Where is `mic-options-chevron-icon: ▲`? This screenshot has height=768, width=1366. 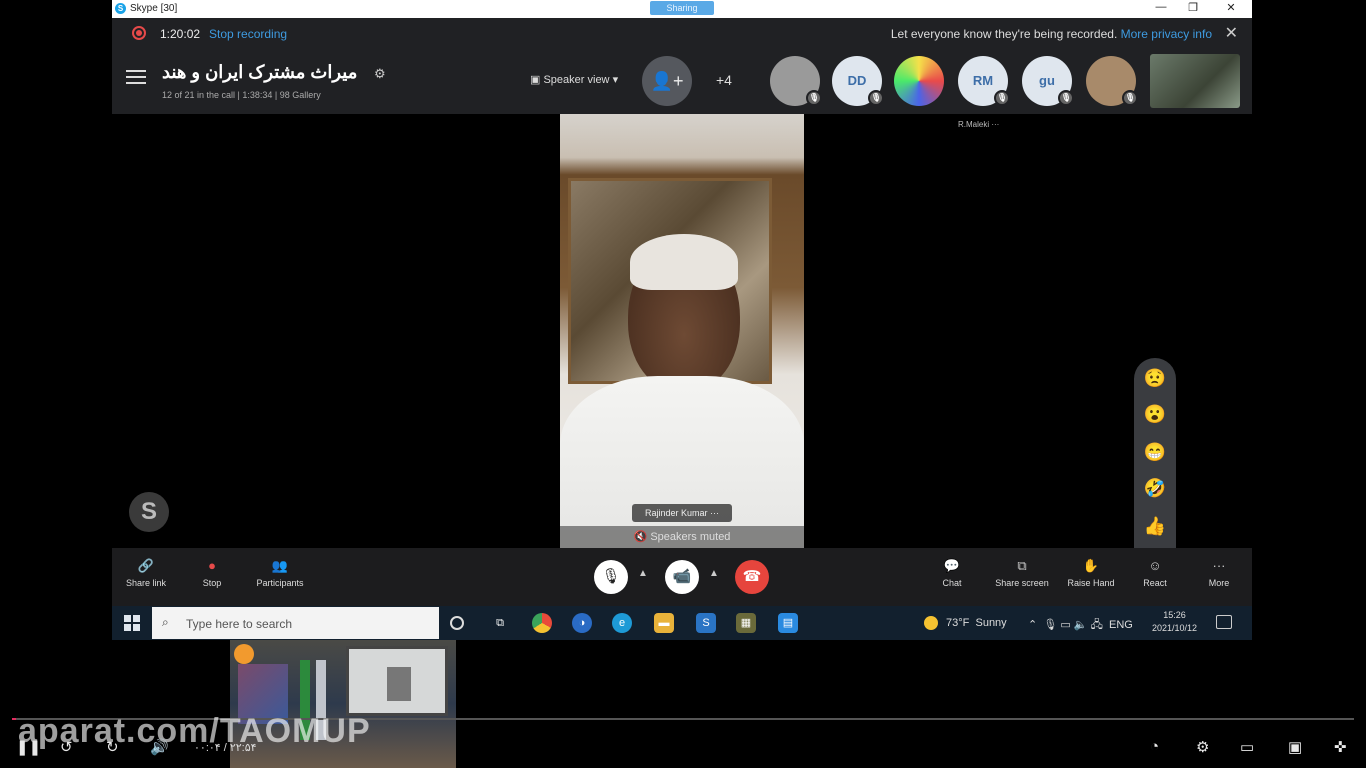
mic-options-chevron-icon: ▲ is located at coordinates (643, 573).